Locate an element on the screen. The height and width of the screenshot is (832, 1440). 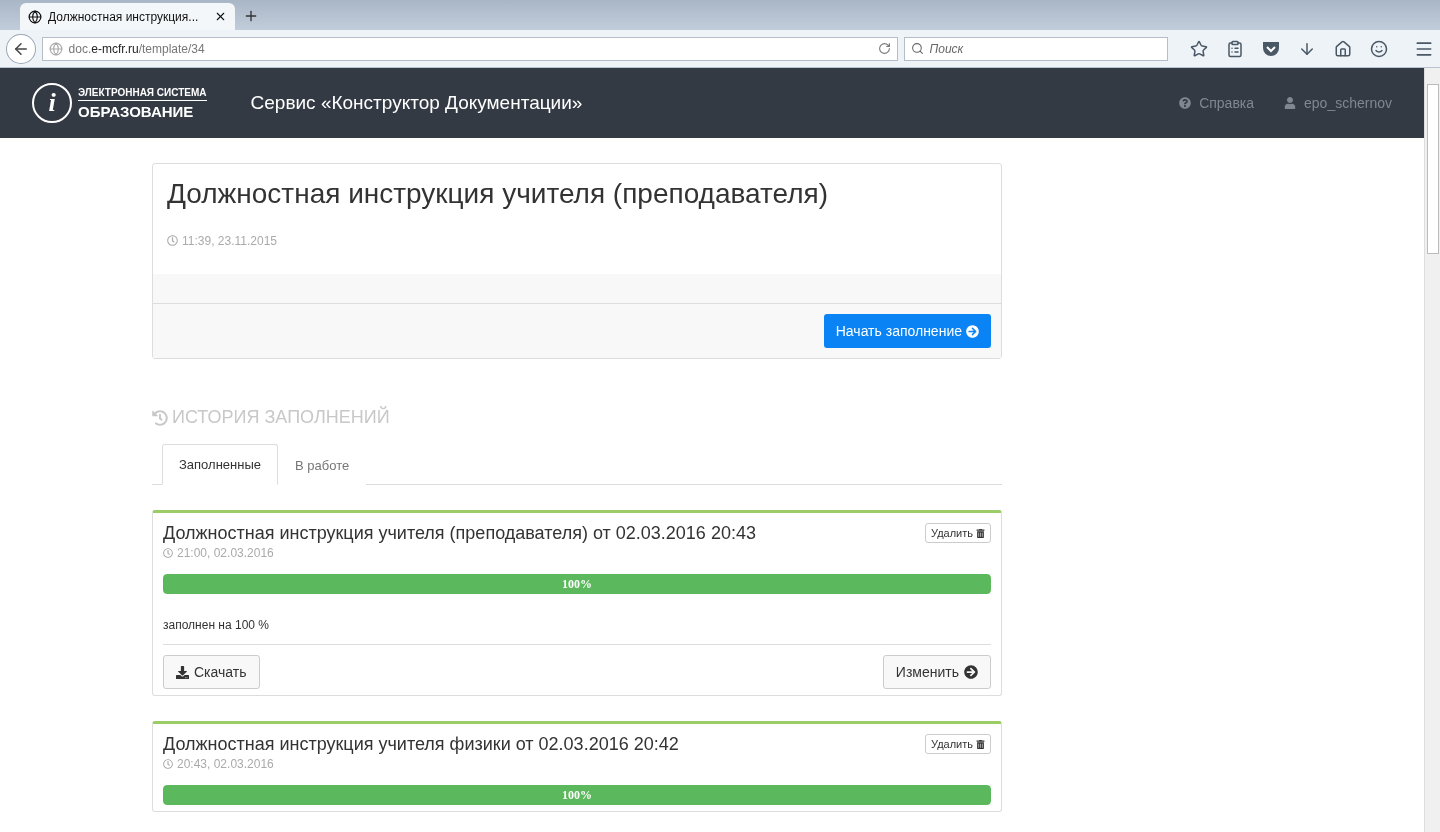
search-icon is located at coordinates (917, 48).